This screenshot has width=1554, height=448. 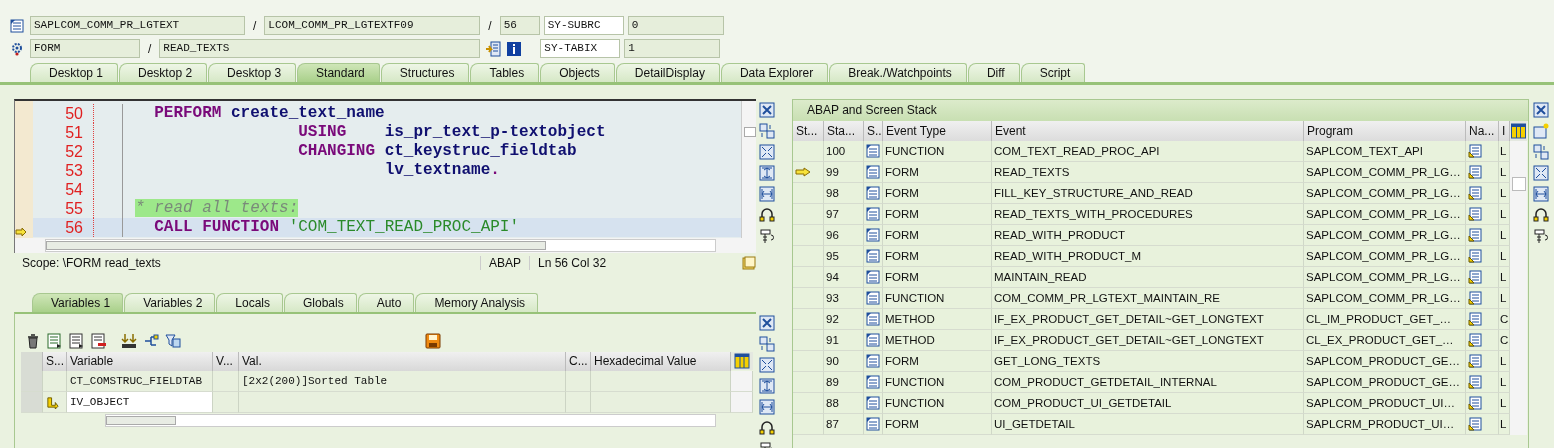 What do you see at coordinates (937, 131) in the screenshot?
I see `column-header: Event Type` at bounding box center [937, 131].